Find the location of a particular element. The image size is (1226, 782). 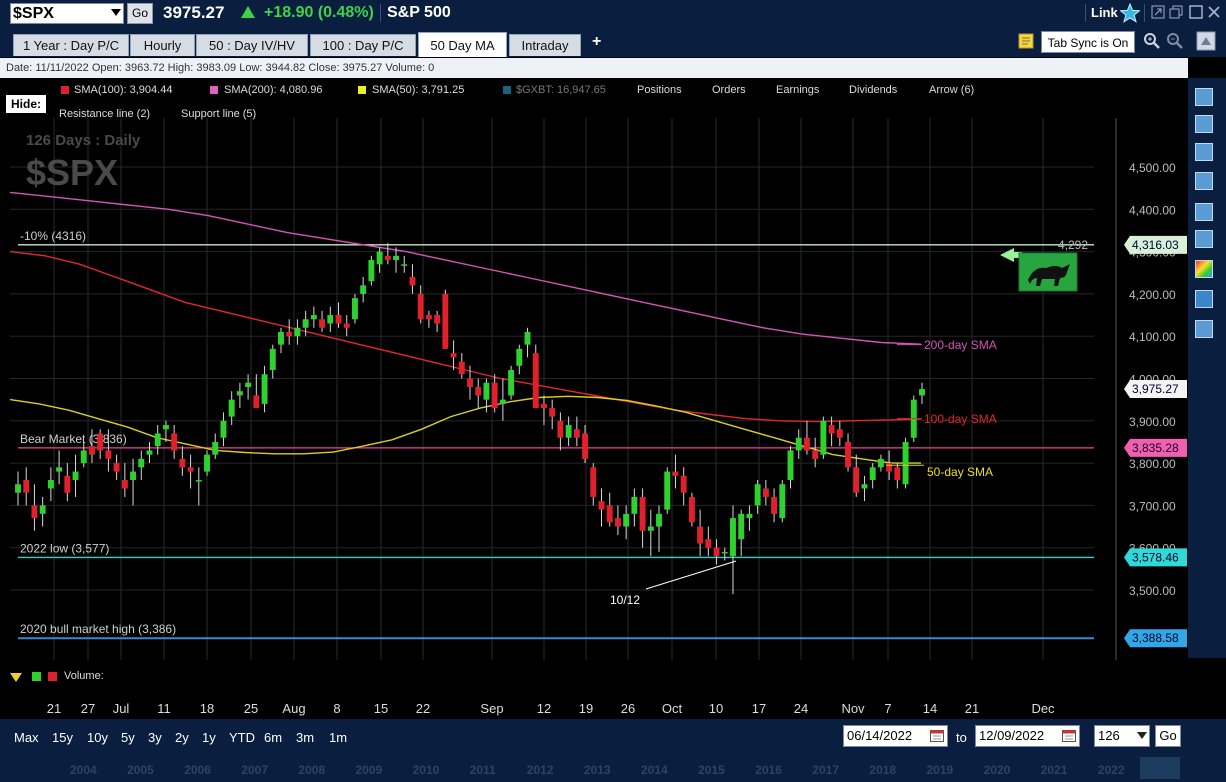

range-button-max: Max is located at coordinates (26, 737).